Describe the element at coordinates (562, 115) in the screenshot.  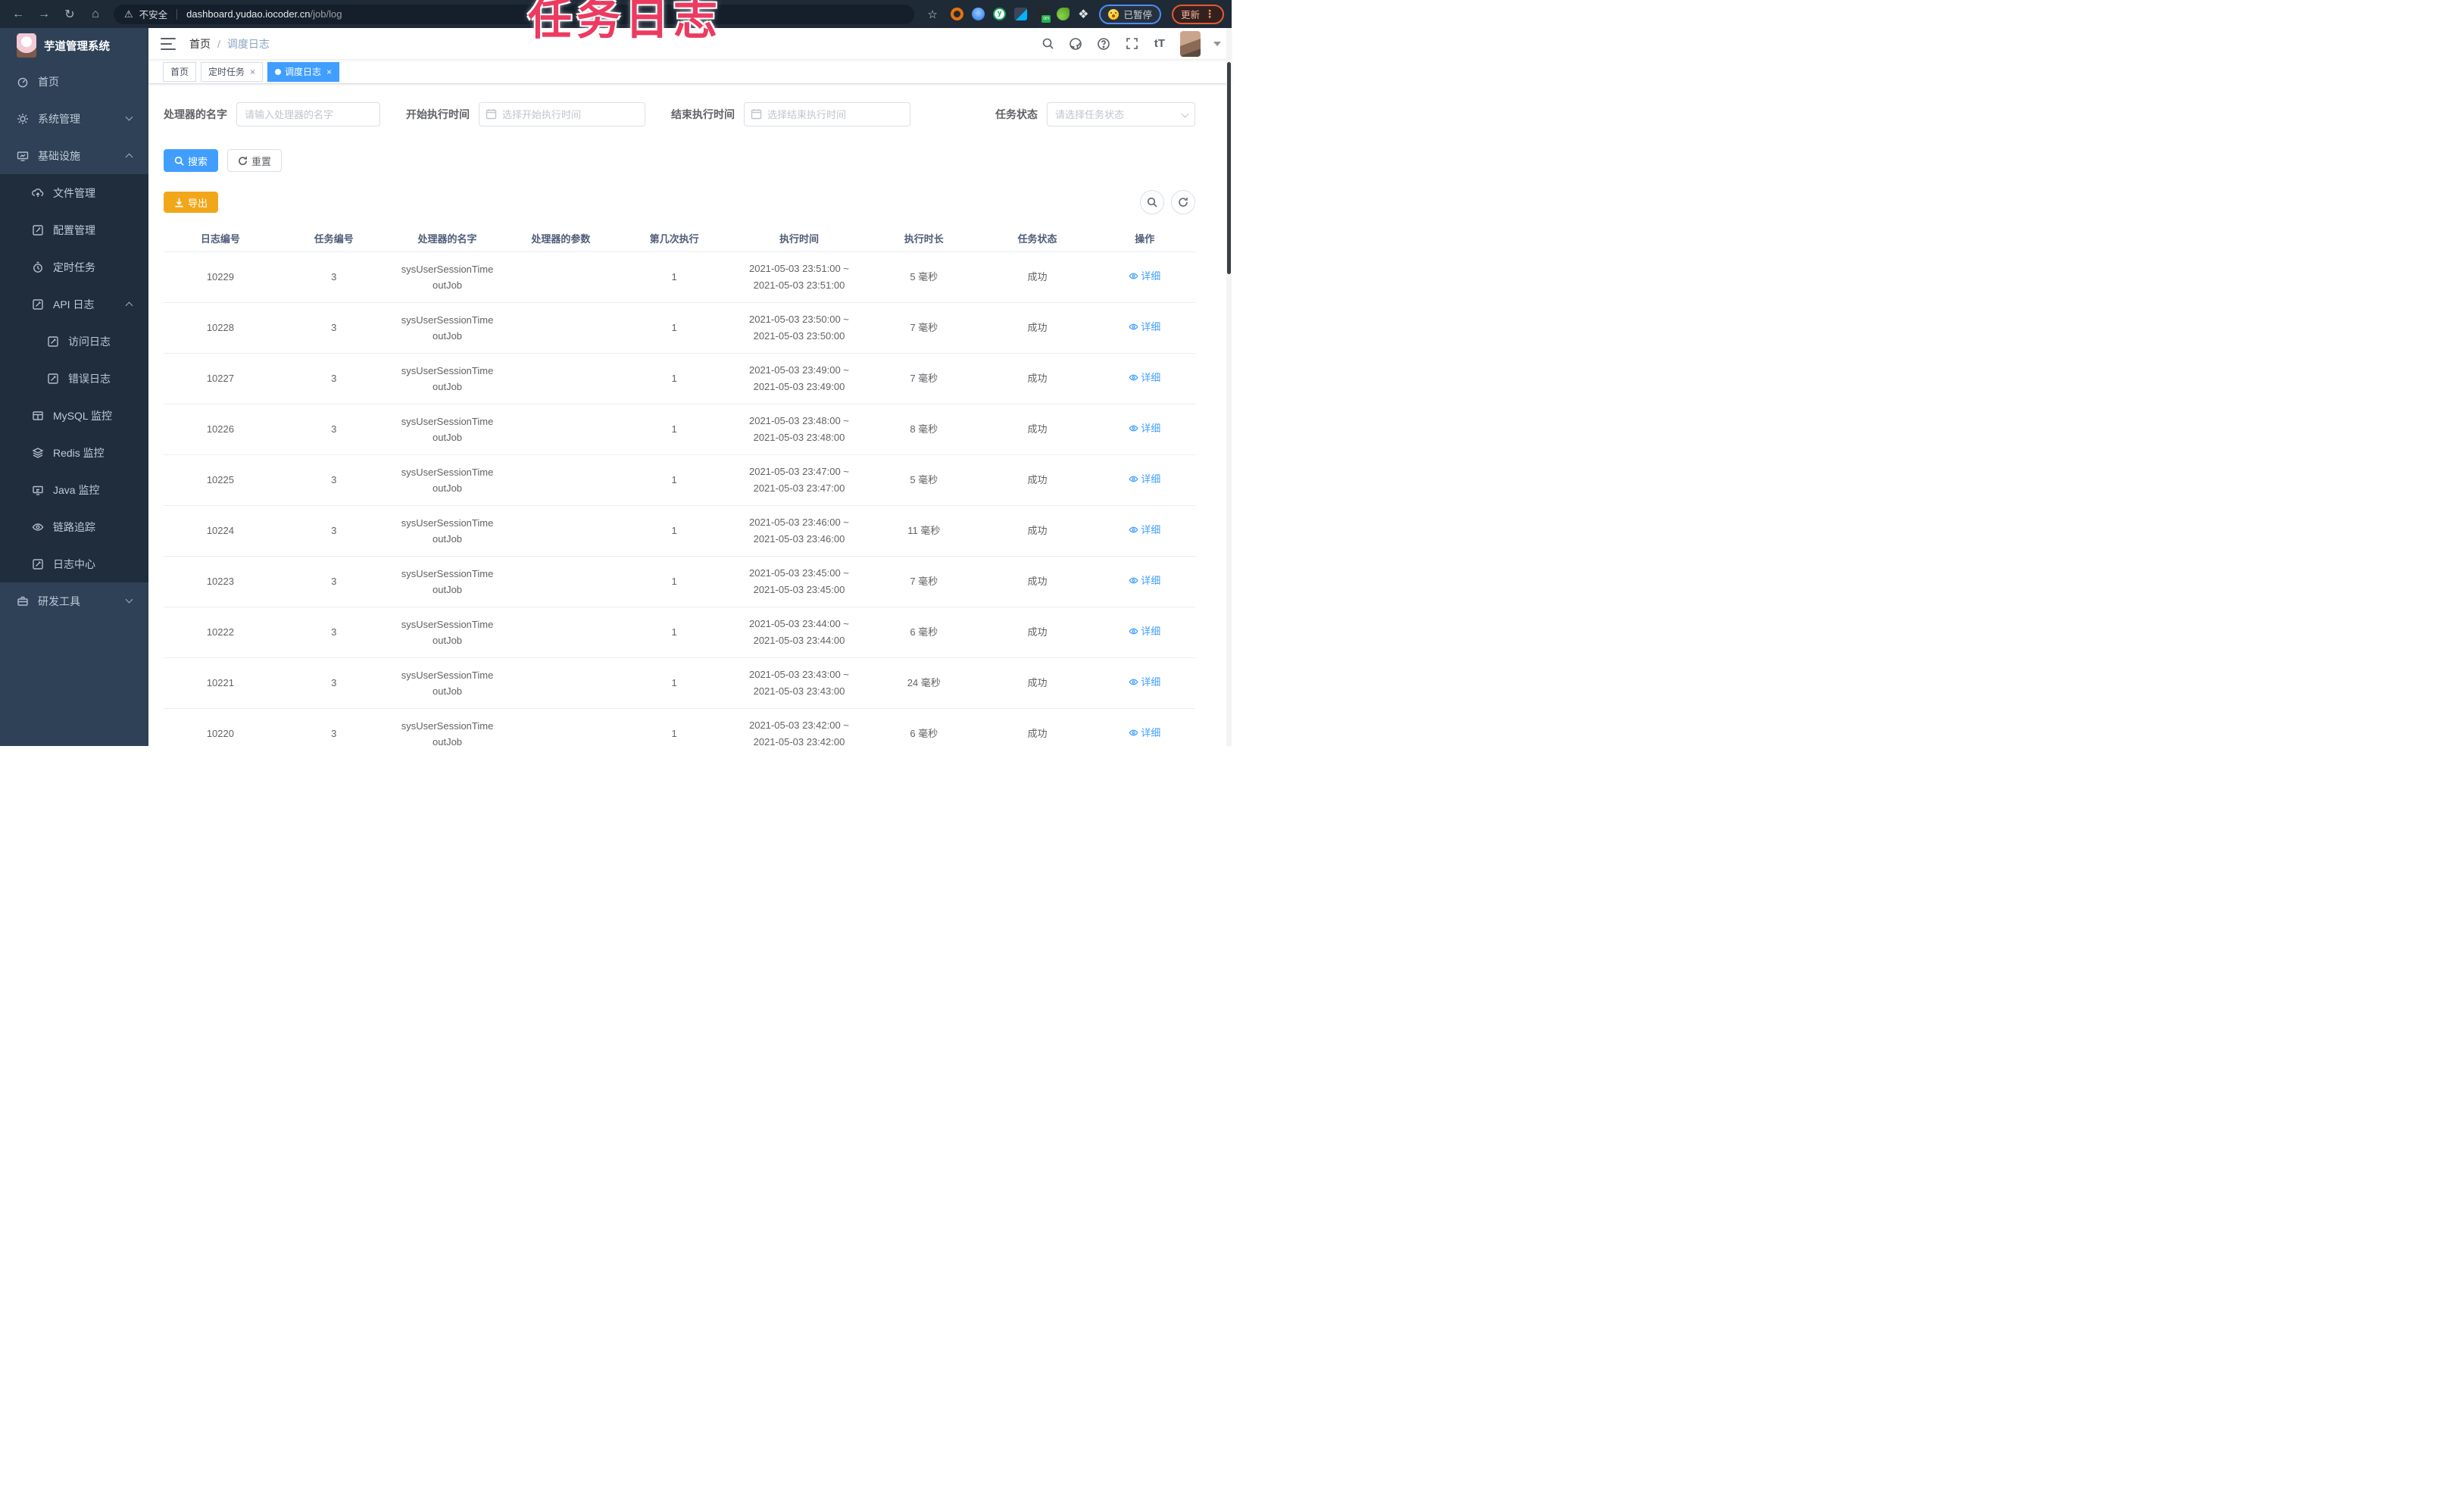
I see `begin-time-picker` at that location.